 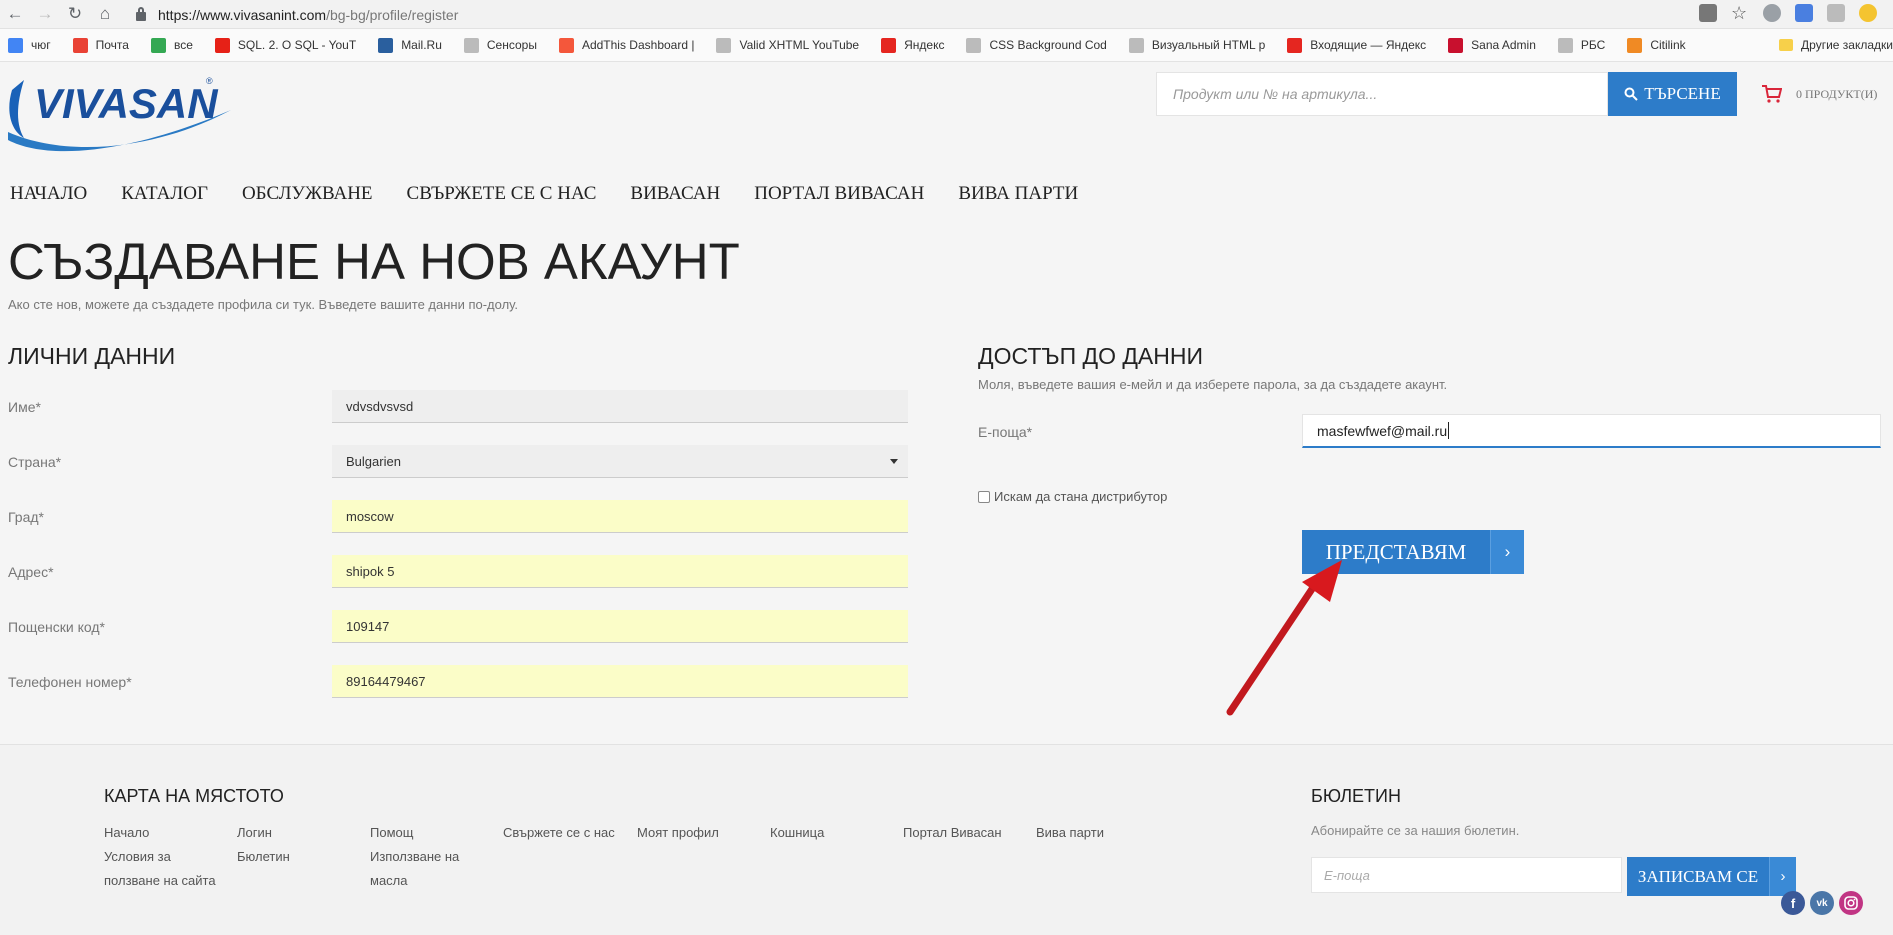 I want to click on newsletter-desc: Абонирайте се за нашия бюлетин., so click(x=1415, y=830).